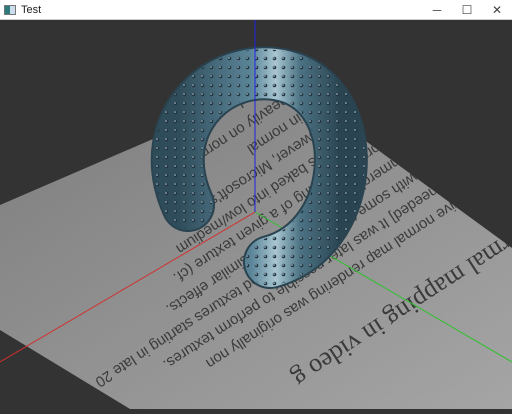 Image resolution: width=512 pixels, height=414 pixels. What do you see at coordinates (256, 10) in the screenshot?
I see `title-bar: Test ─ ☐ ✕` at bounding box center [256, 10].